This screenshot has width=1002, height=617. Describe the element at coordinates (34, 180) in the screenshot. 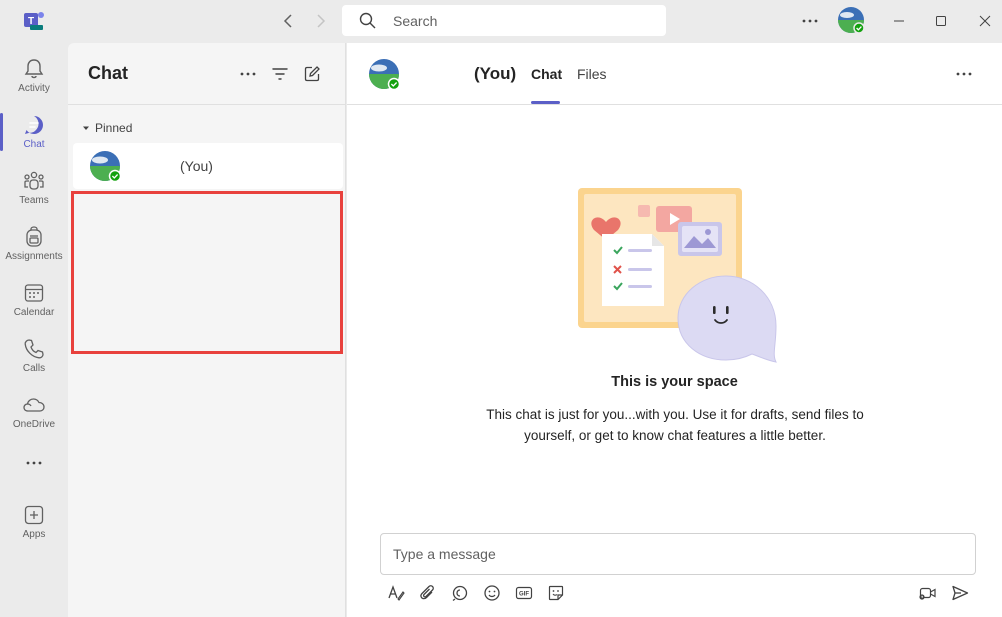

I see `teams-icon` at that location.